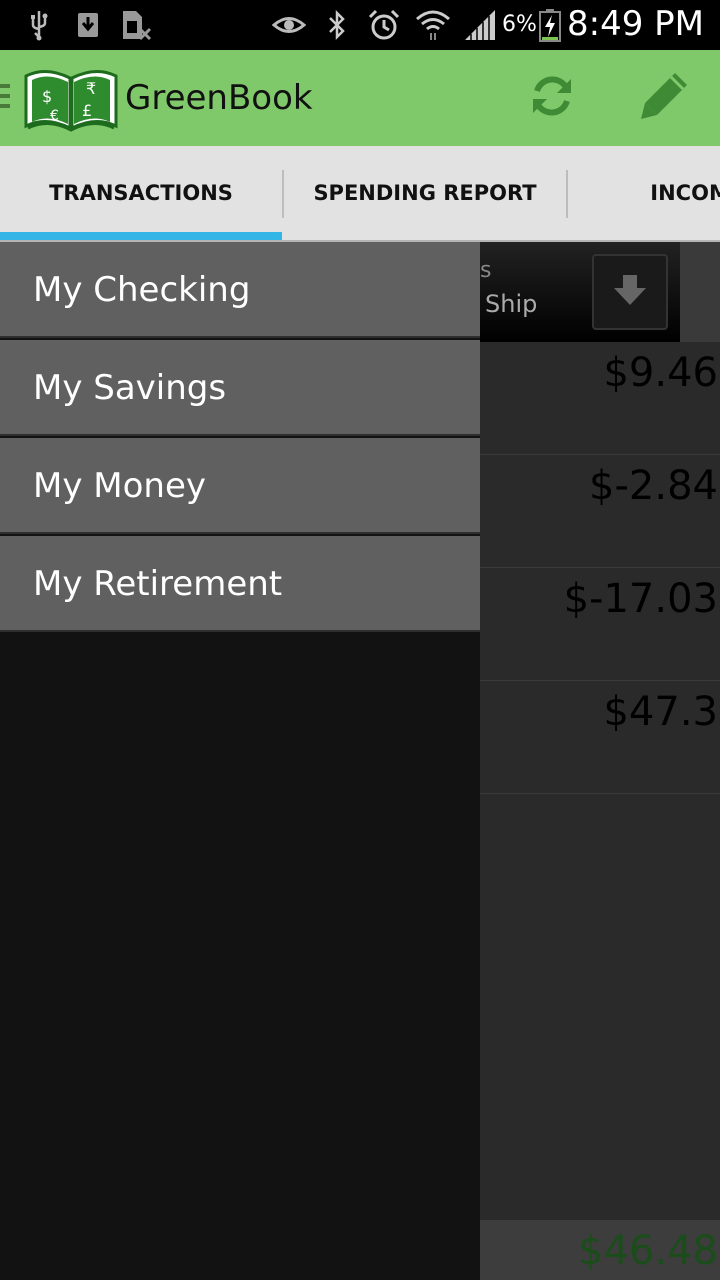  Describe the element at coordinates (240, 486) in the screenshot. I see `drawer-item-my-money: My Money` at that location.